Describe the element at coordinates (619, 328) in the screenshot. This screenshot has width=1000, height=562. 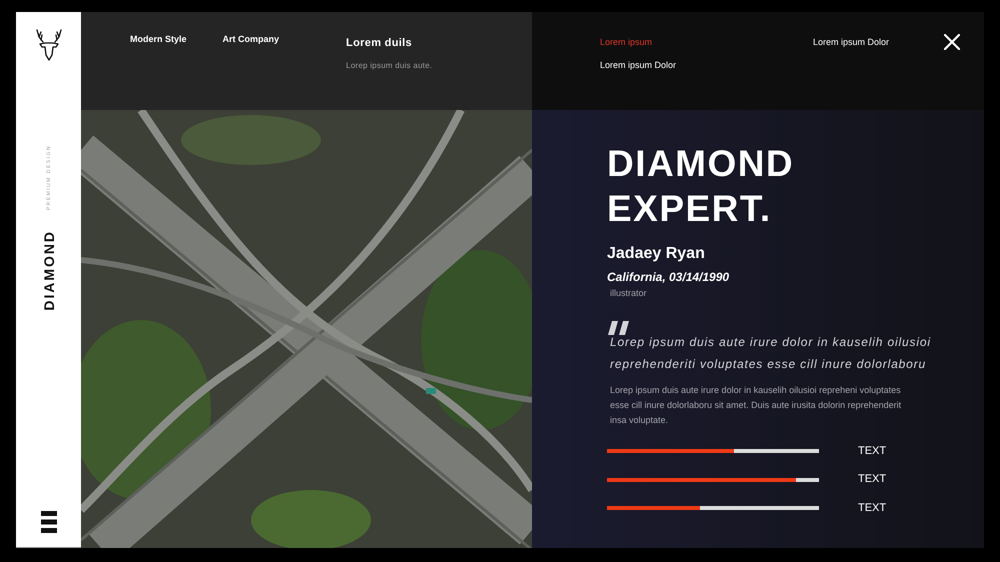
I see `quote-mark-icon` at that location.